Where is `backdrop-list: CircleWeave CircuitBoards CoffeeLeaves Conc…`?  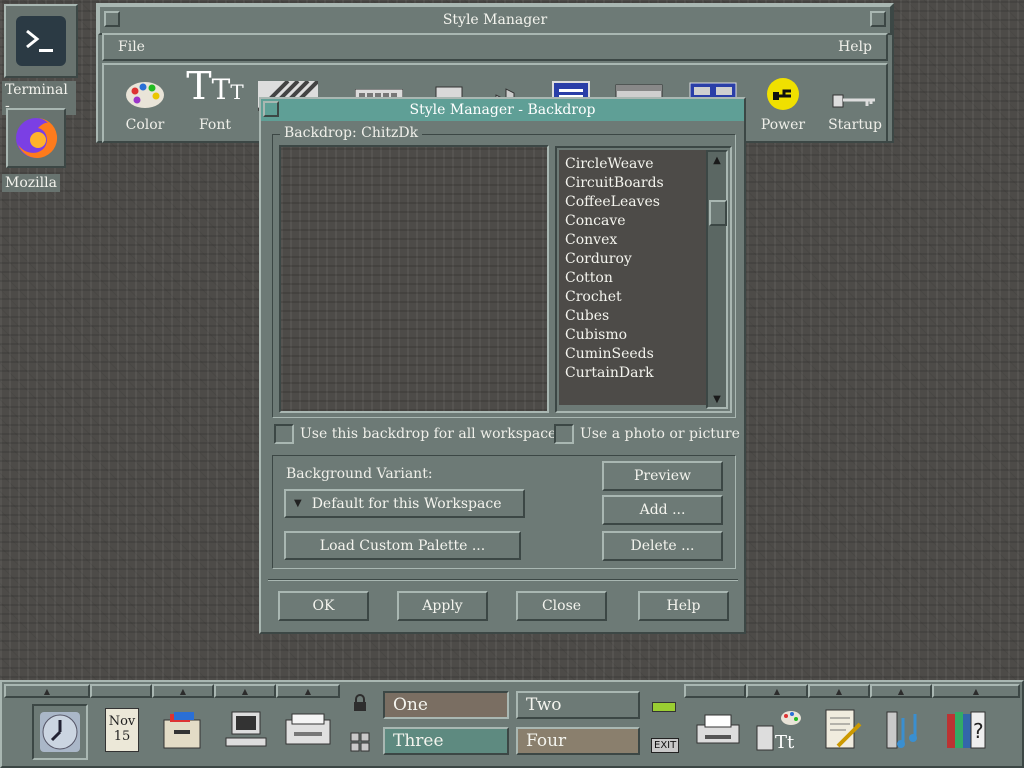
backdrop-list: CircleWeave CircuitBoards CoffeeLeaves Conc… is located at coordinates (643, 279).